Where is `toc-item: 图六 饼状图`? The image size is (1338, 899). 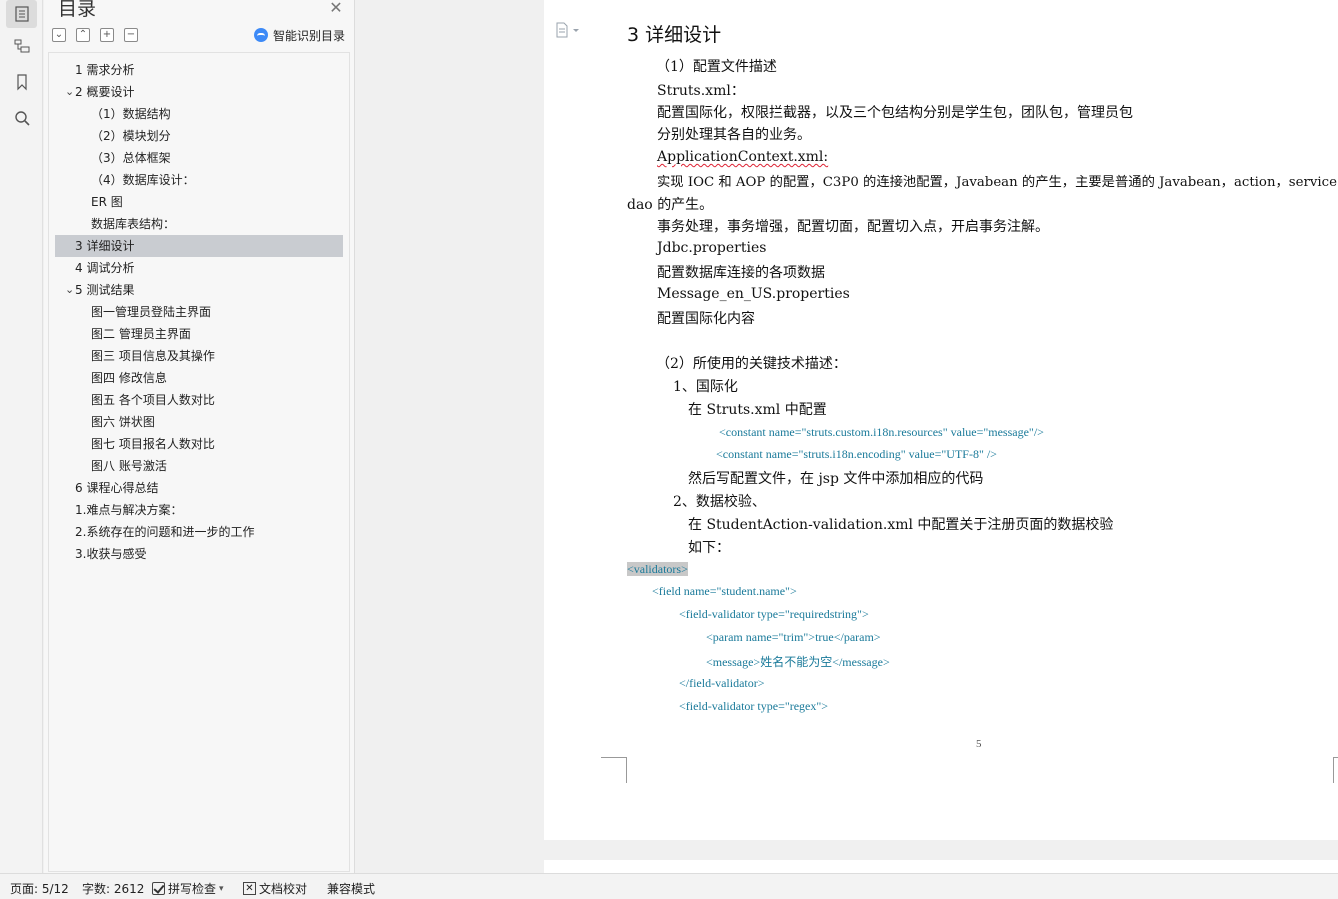 toc-item: 图六 饼状图 is located at coordinates (199, 422).